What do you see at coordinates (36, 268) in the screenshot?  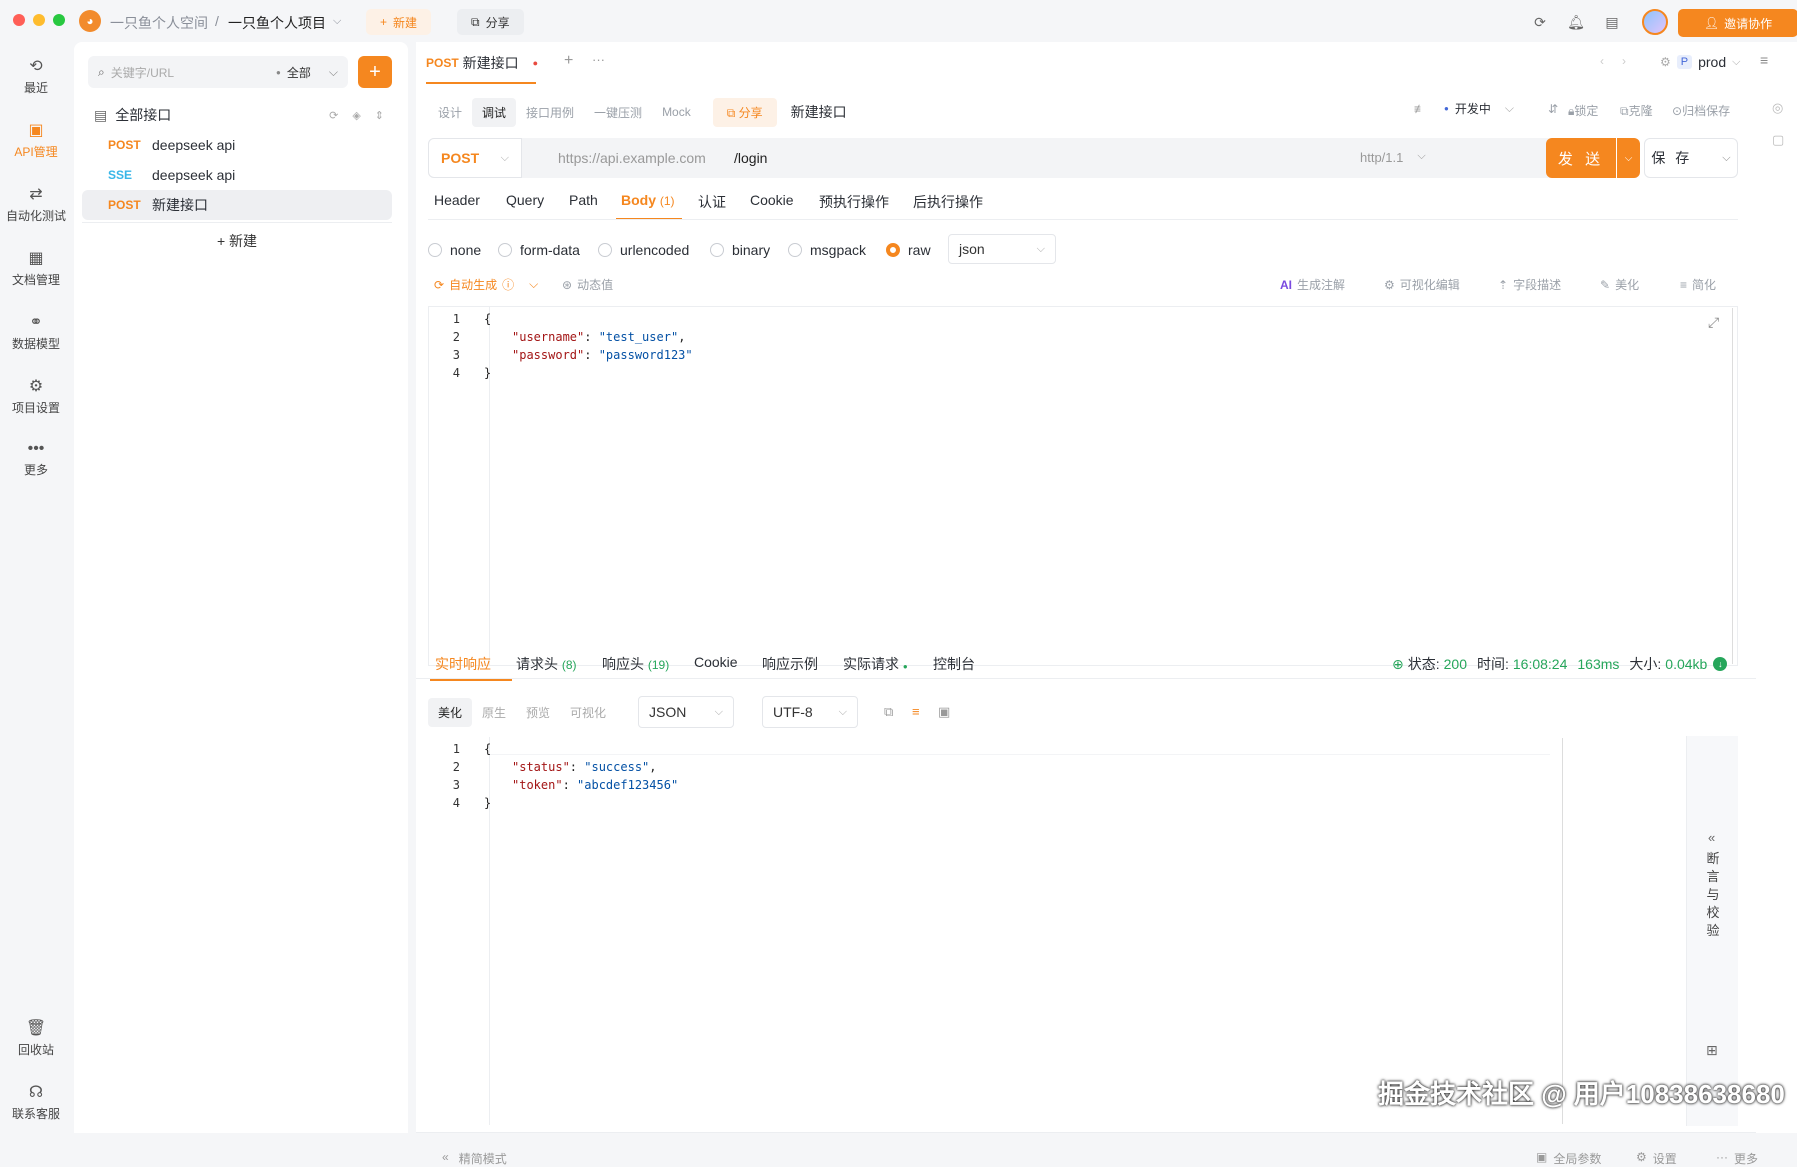 I see `rail-item-docs: ▦ 文档管理` at bounding box center [36, 268].